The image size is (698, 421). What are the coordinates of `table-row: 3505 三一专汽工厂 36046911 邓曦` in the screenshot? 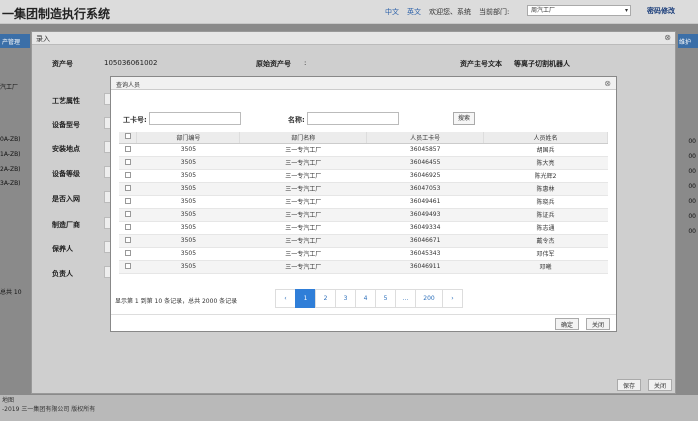 It's located at (363, 267).